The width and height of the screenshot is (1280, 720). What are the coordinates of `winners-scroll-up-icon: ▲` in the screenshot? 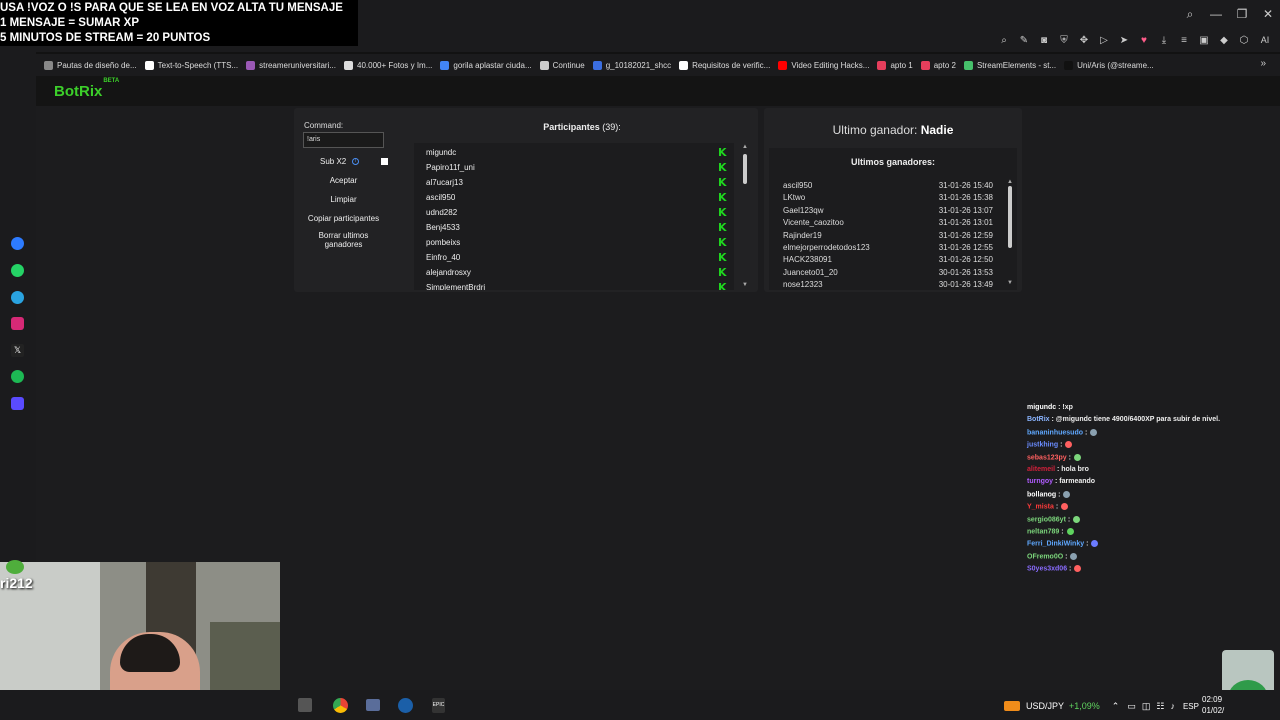 It's located at (1010, 182).